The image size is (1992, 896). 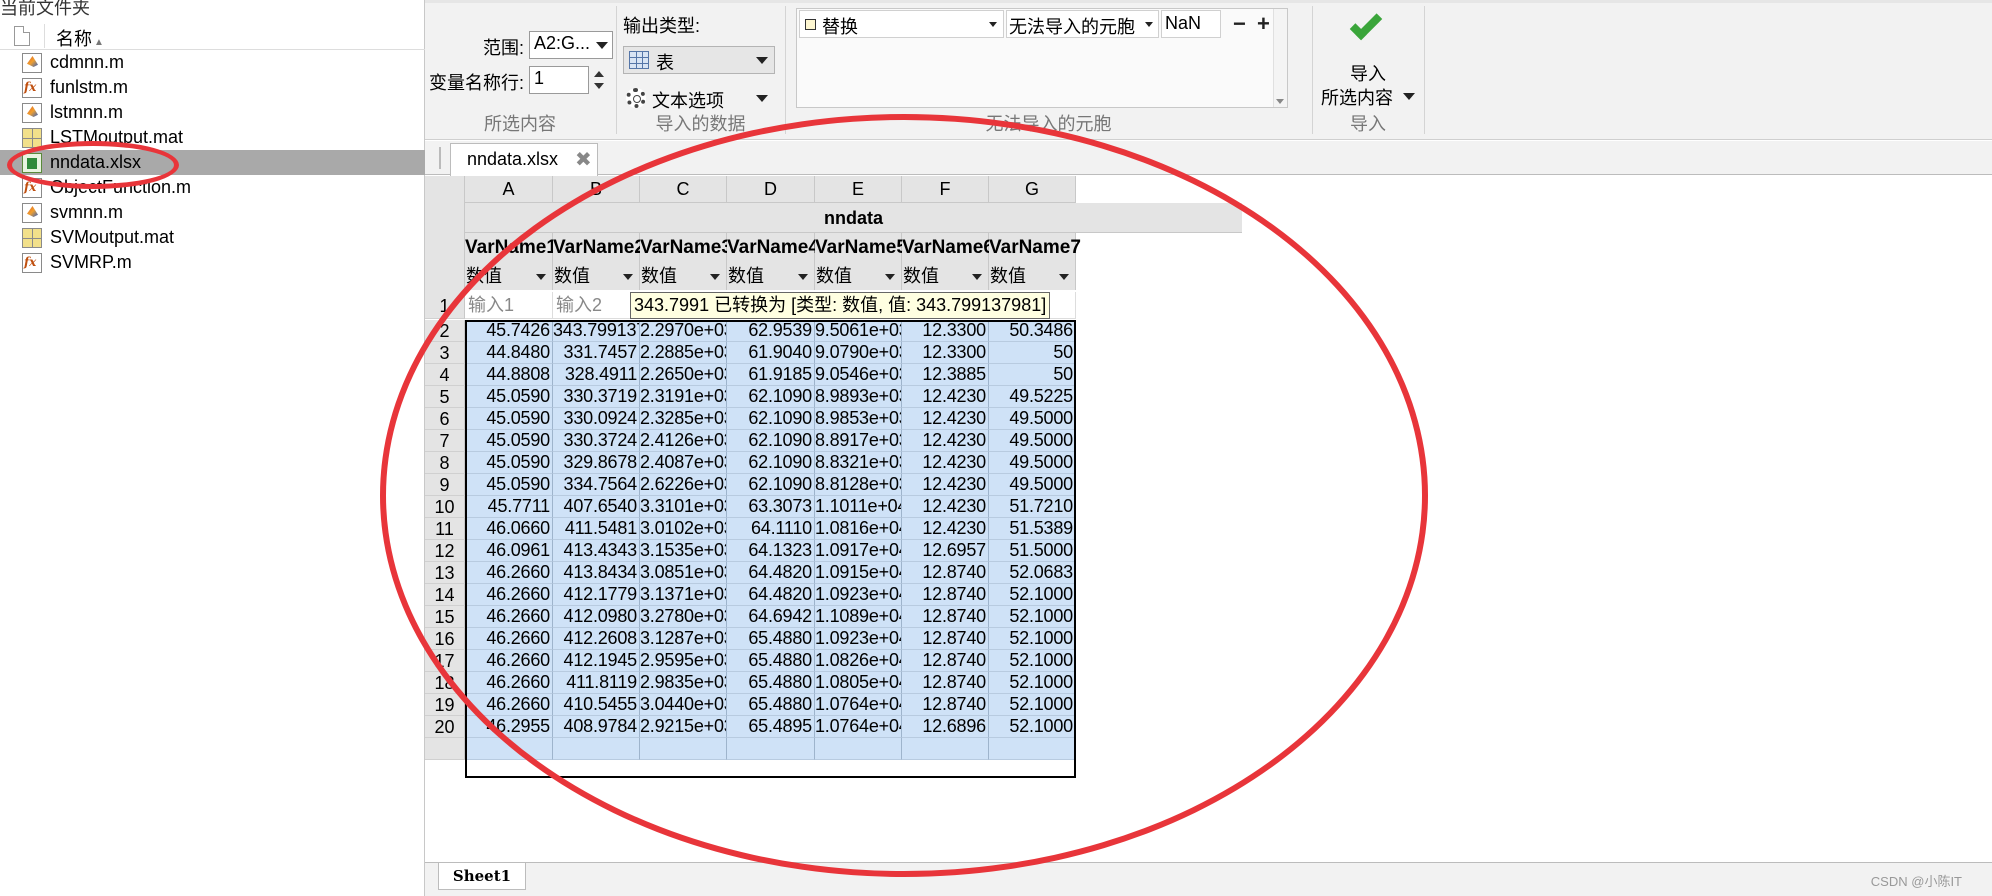 What do you see at coordinates (683, 639) in the screenshot?
I see `data-cell: 3.1287e+03` at bounding box center [683, 639].